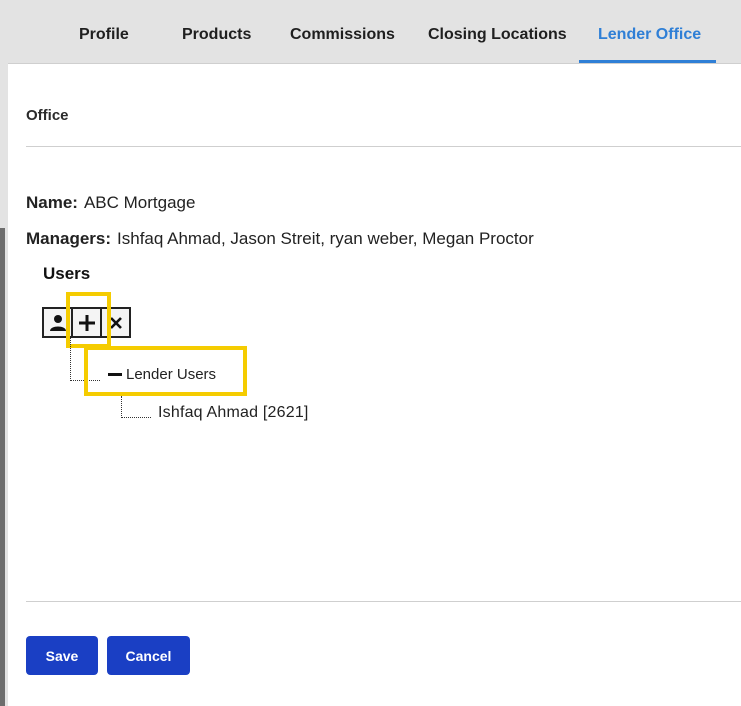 The height and width of the screenshot is (706, 741). I want to click on footer-divider, so click(383, 601).